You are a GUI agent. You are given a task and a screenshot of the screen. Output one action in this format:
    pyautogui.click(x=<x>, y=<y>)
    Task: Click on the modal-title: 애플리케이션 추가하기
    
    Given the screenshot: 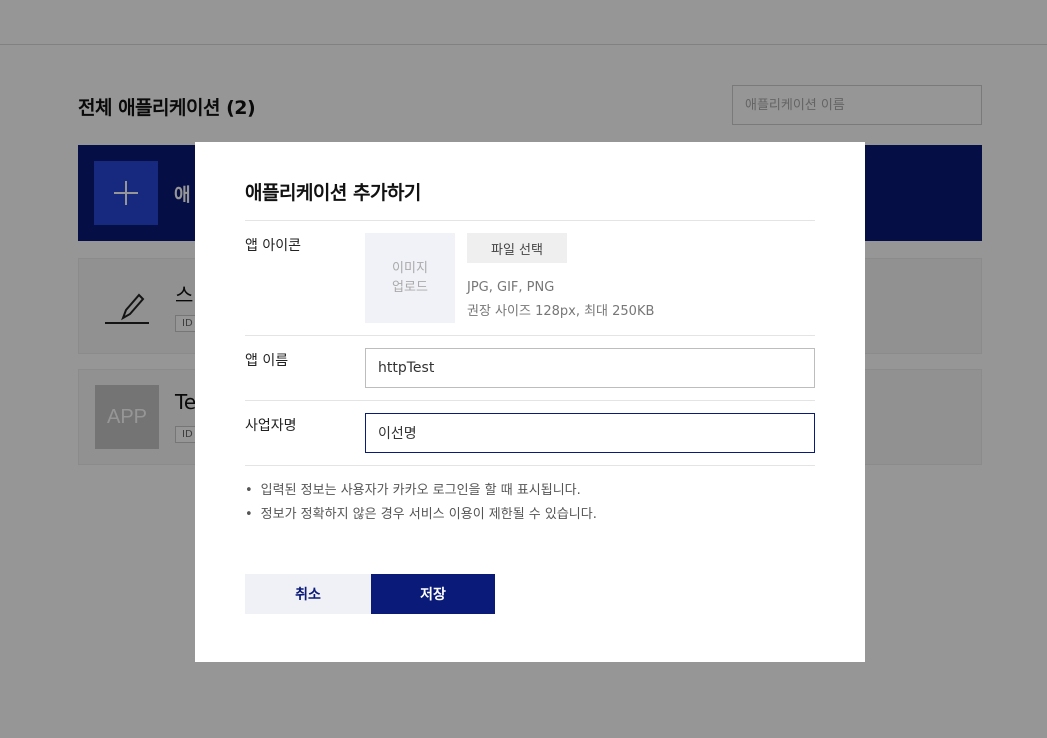 What is the action you would take?
    pyautogui.click(x=333, y=193)
    